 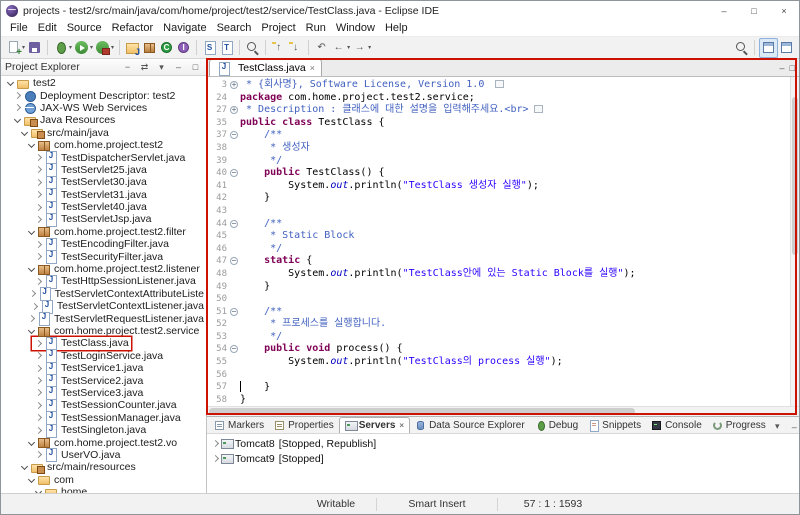 I want to click on forward-button: ▾, so click(x=361, y=48).